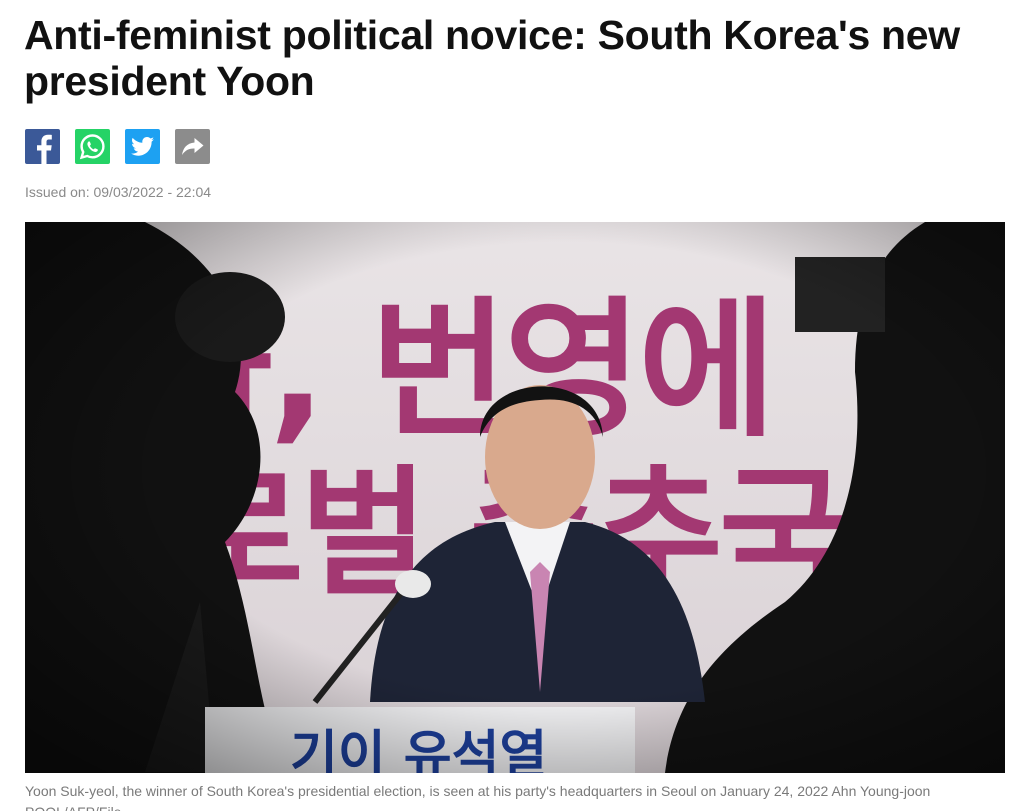  I want to click on facebook-share-button, so click(42, 146).